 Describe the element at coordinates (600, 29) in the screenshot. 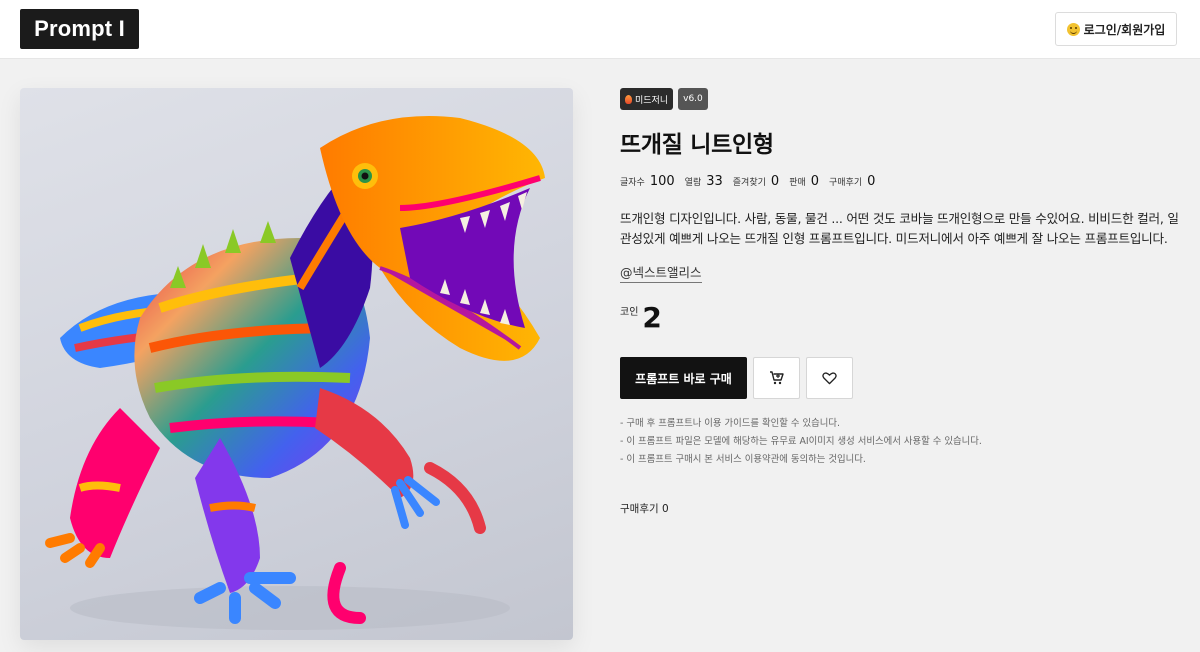

I see `top-bar: Prompt I 로그인/회원가입` at that location.